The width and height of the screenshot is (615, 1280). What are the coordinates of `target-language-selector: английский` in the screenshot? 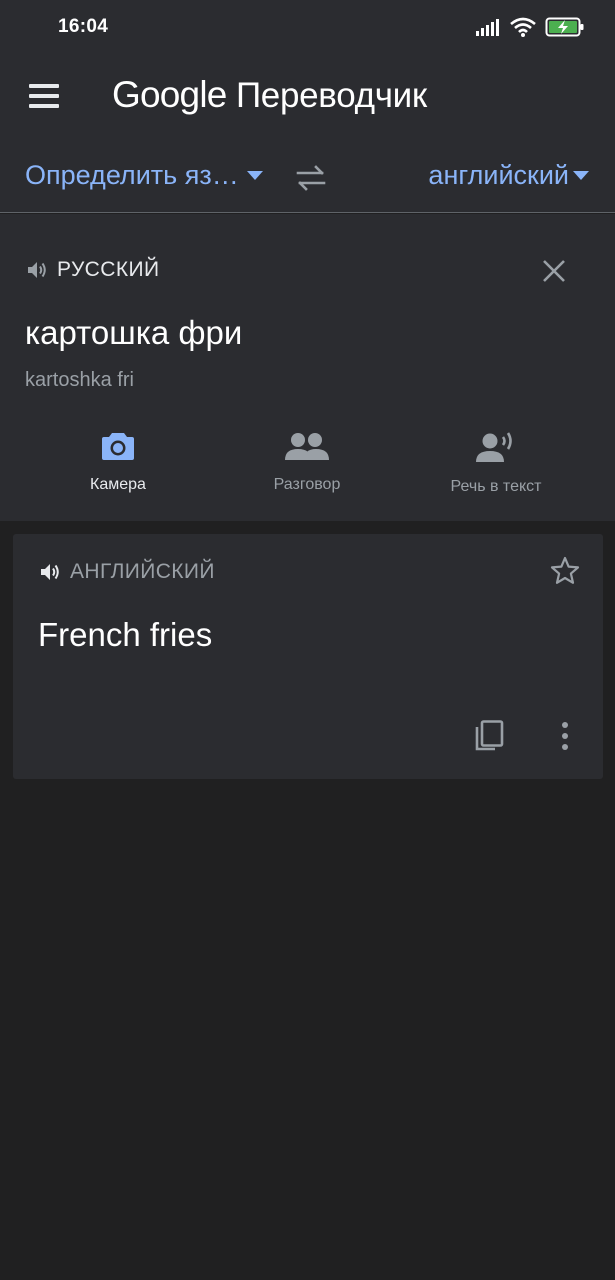 It's located at (508, 175).